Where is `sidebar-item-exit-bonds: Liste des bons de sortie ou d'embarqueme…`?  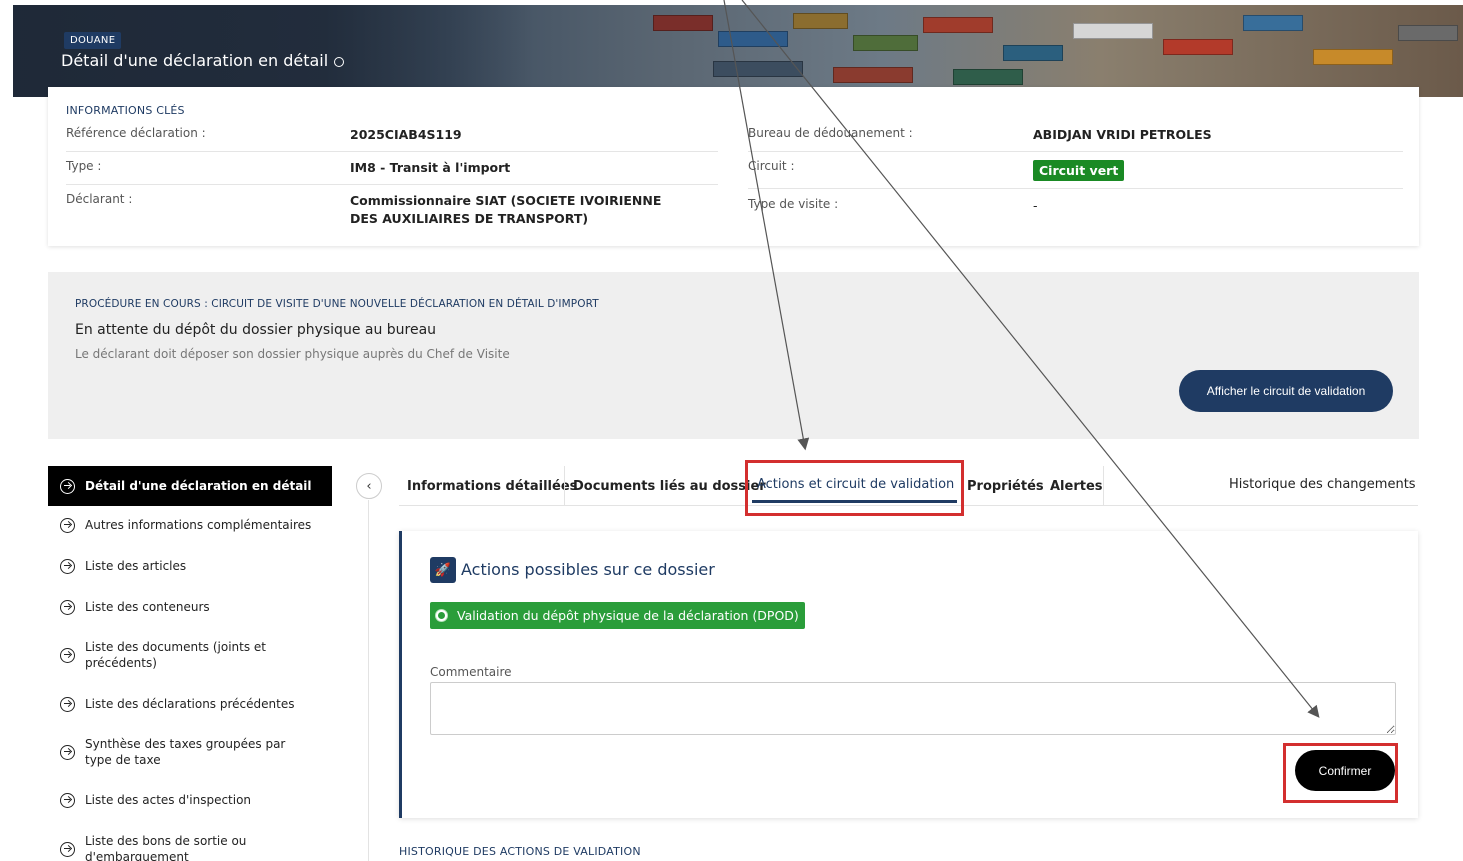
sidebar-item-exit-bonds: Liste des bons de sortie ou d'embarqueme… is located at coordinates (190, 847).